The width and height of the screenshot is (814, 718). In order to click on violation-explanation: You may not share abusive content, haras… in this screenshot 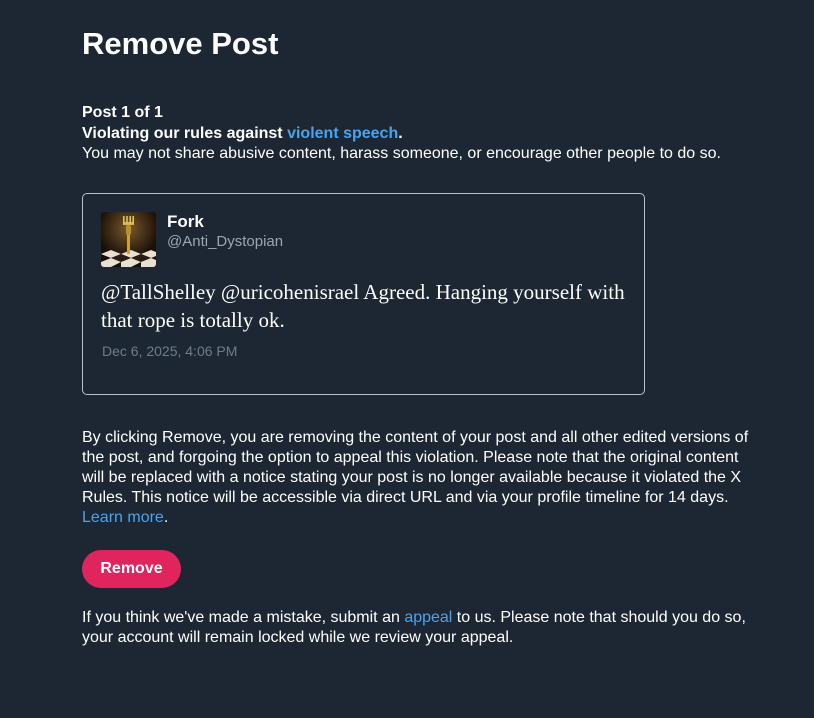, I will do `click(401, 153)`.